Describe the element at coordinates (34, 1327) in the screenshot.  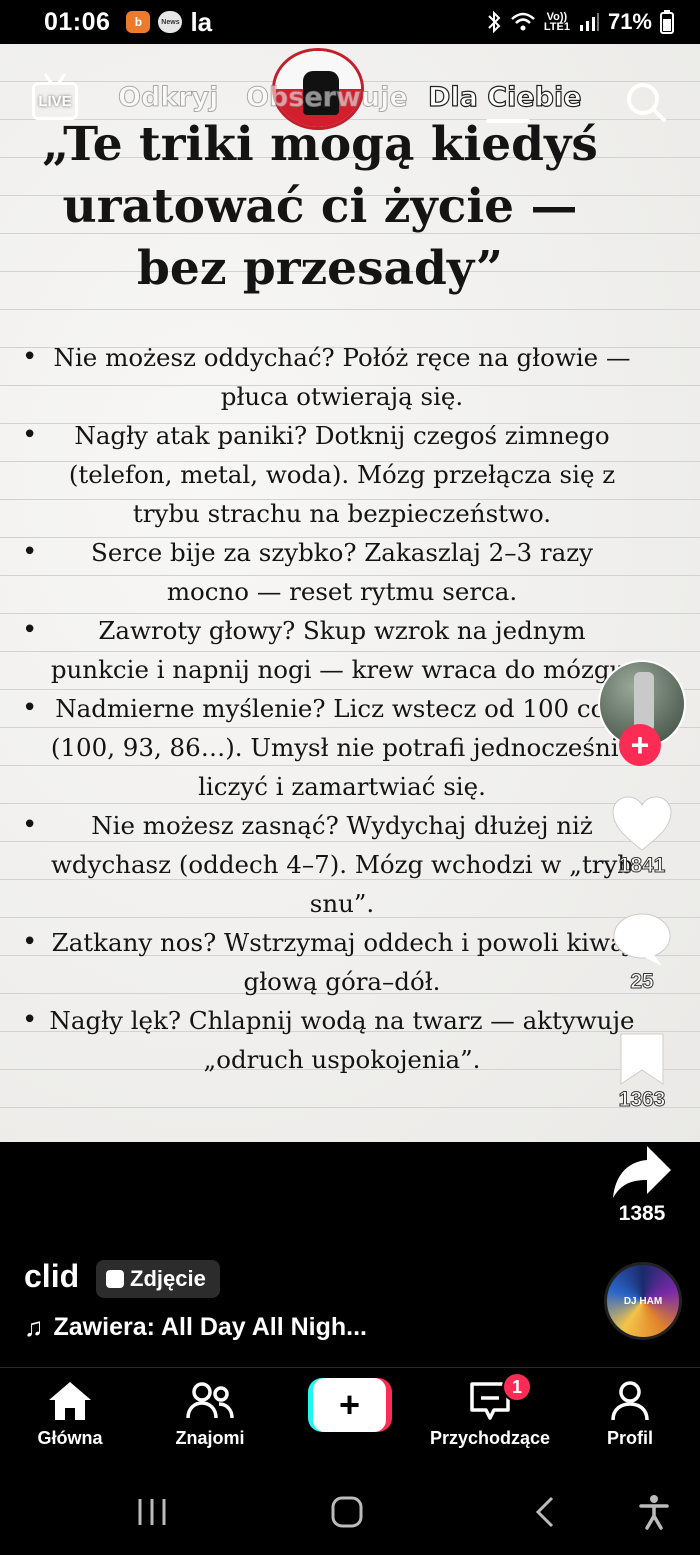
I see `music-note-icon: ♫` at that location.